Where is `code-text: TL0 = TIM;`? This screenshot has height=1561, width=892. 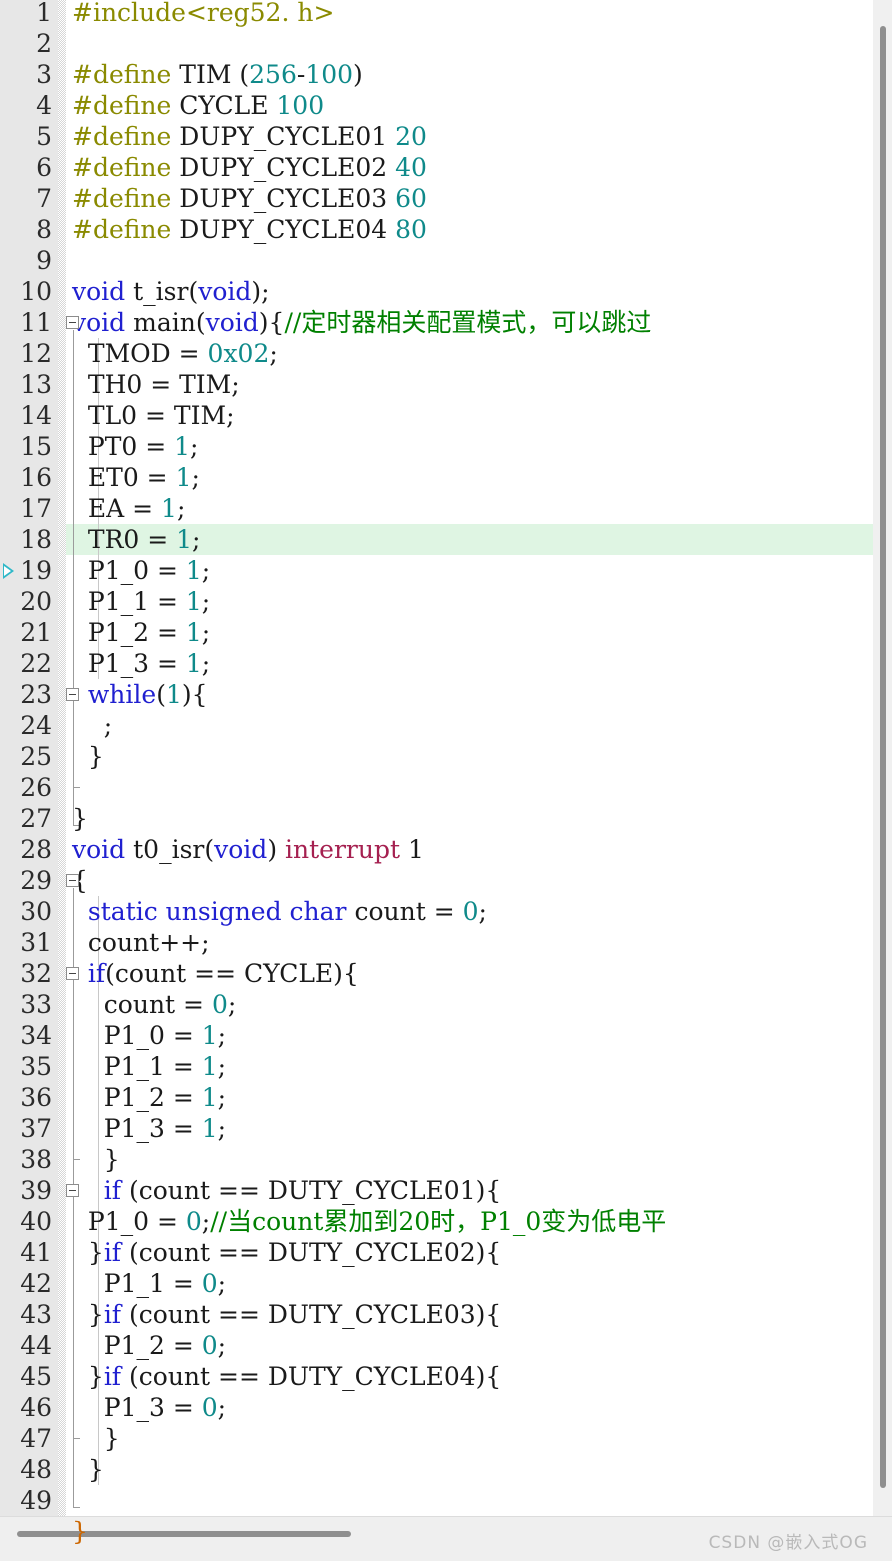 code-text: TL0 = TIM; is located at coordinates (153, 415).